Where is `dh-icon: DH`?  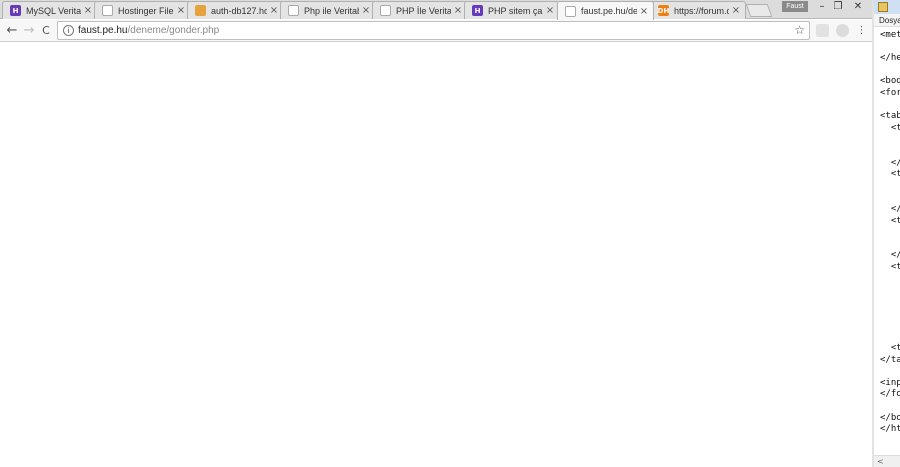
dh-icon: DH is located at coordinates (663, 10).